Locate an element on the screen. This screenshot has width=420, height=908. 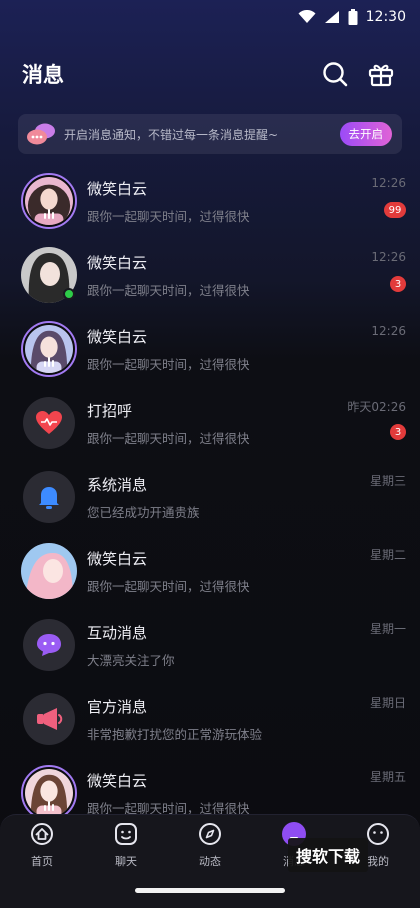
search-icon is located at coordinates (335, 74).